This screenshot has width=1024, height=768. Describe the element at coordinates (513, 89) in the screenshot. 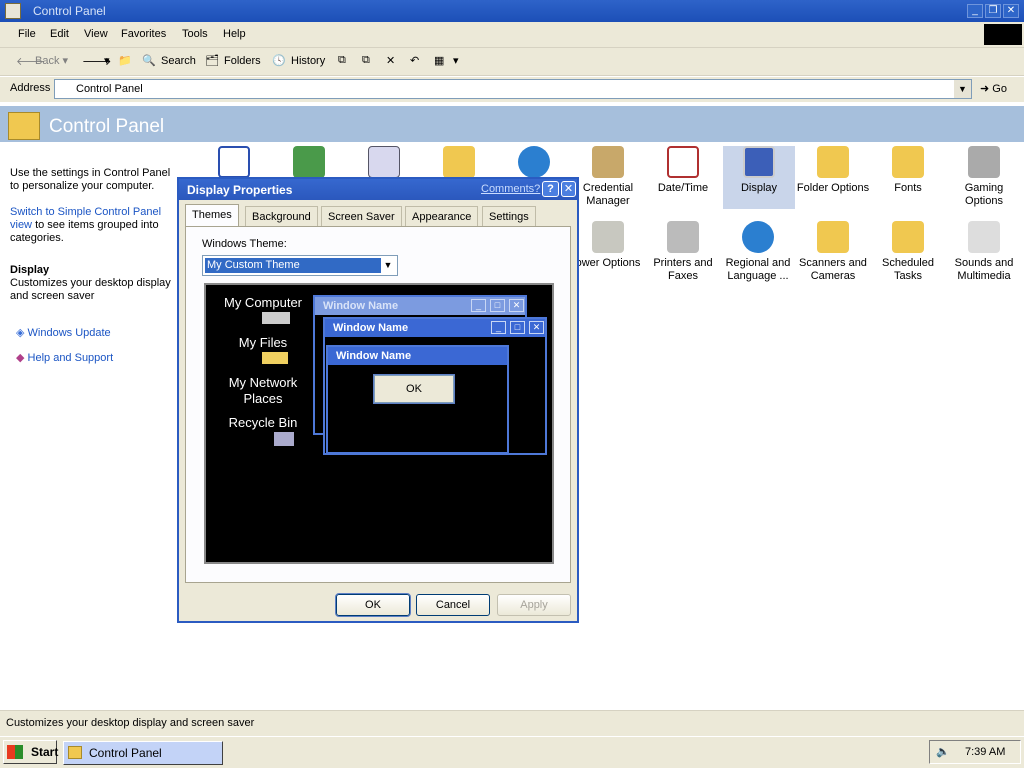

I see `address-input` at that location.